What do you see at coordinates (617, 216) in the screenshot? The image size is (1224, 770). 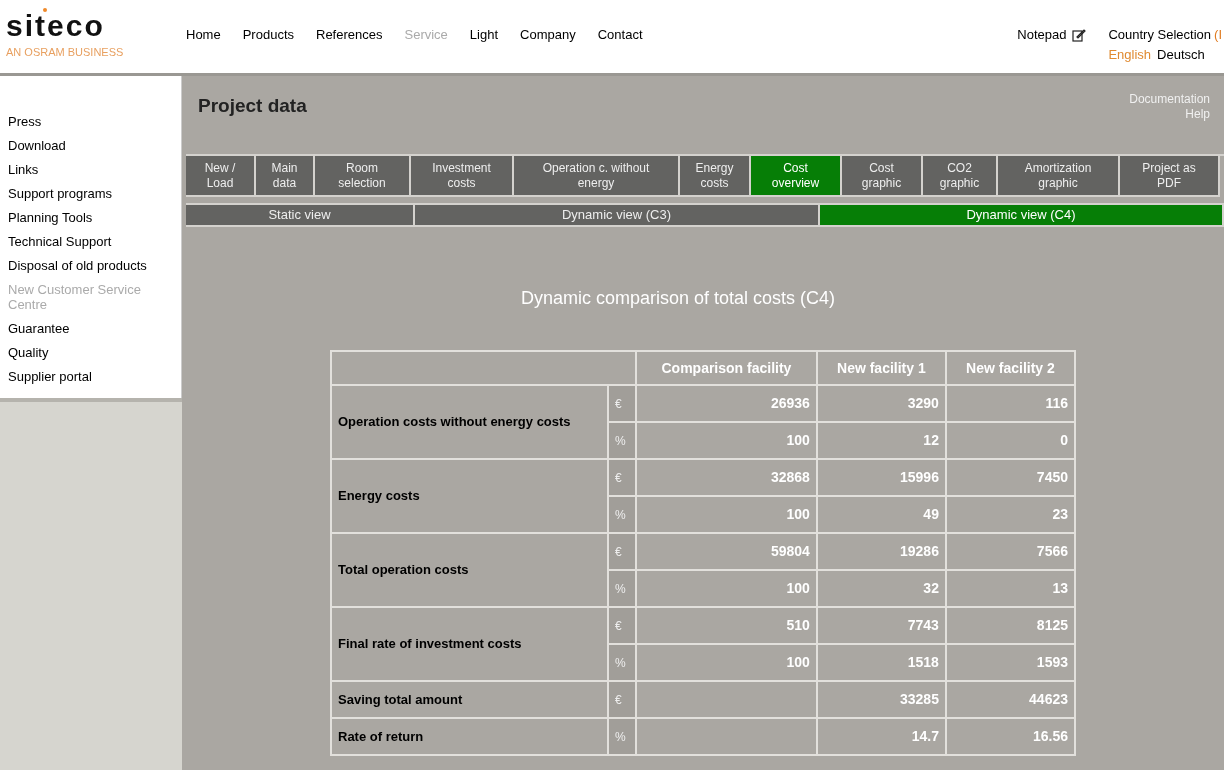 I see `view-tab: Dynamic view (C3)` at bounding box center [617, 216].